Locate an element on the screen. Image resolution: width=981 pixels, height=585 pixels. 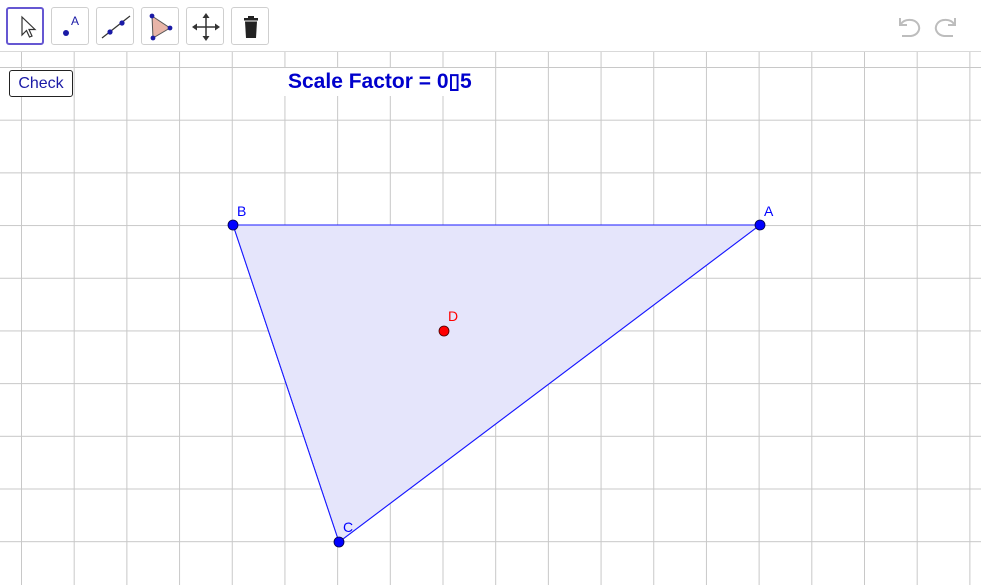
check-button: Check is located at coordinates (41, 83).